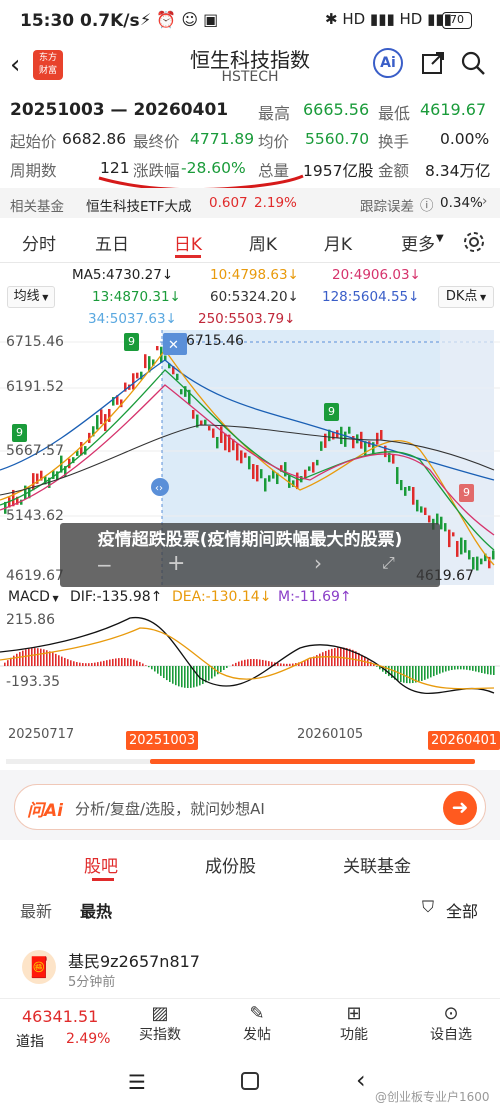 This screenshot has width=500, height=1110. I want to click on fund-name: 恒生科技ETF大成, so click(139, 205).